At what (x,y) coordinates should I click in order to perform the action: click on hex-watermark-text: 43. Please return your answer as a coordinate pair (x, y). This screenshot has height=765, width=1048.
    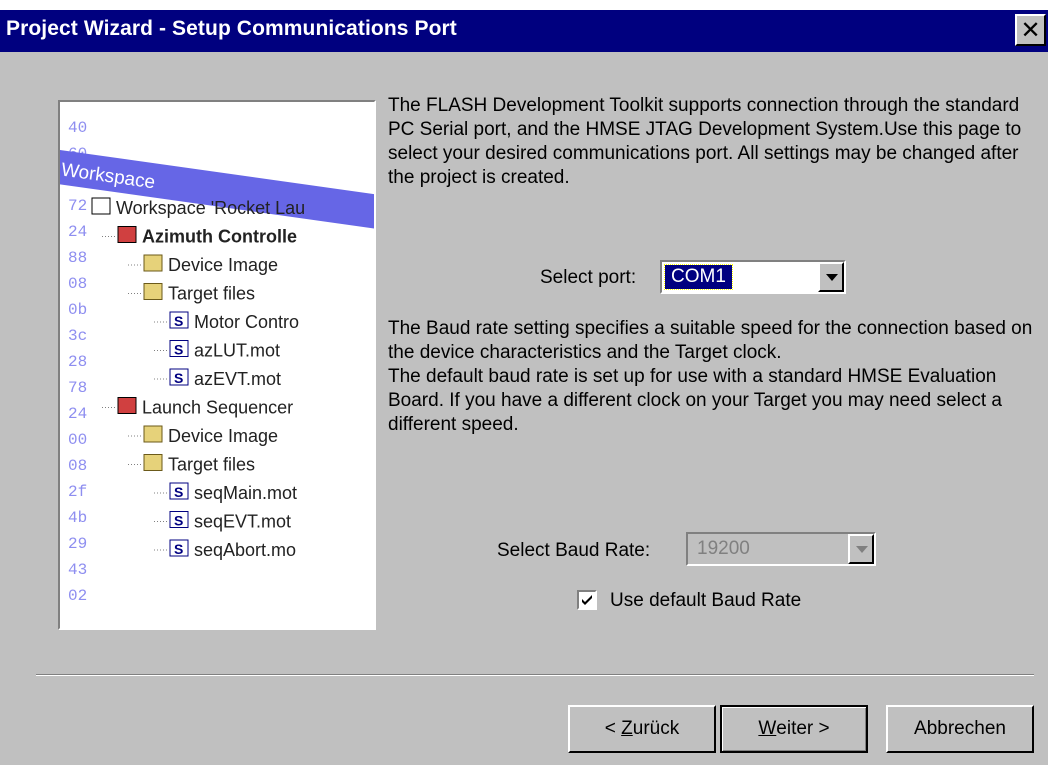
    Looking at the image, I should click on (77, 570).